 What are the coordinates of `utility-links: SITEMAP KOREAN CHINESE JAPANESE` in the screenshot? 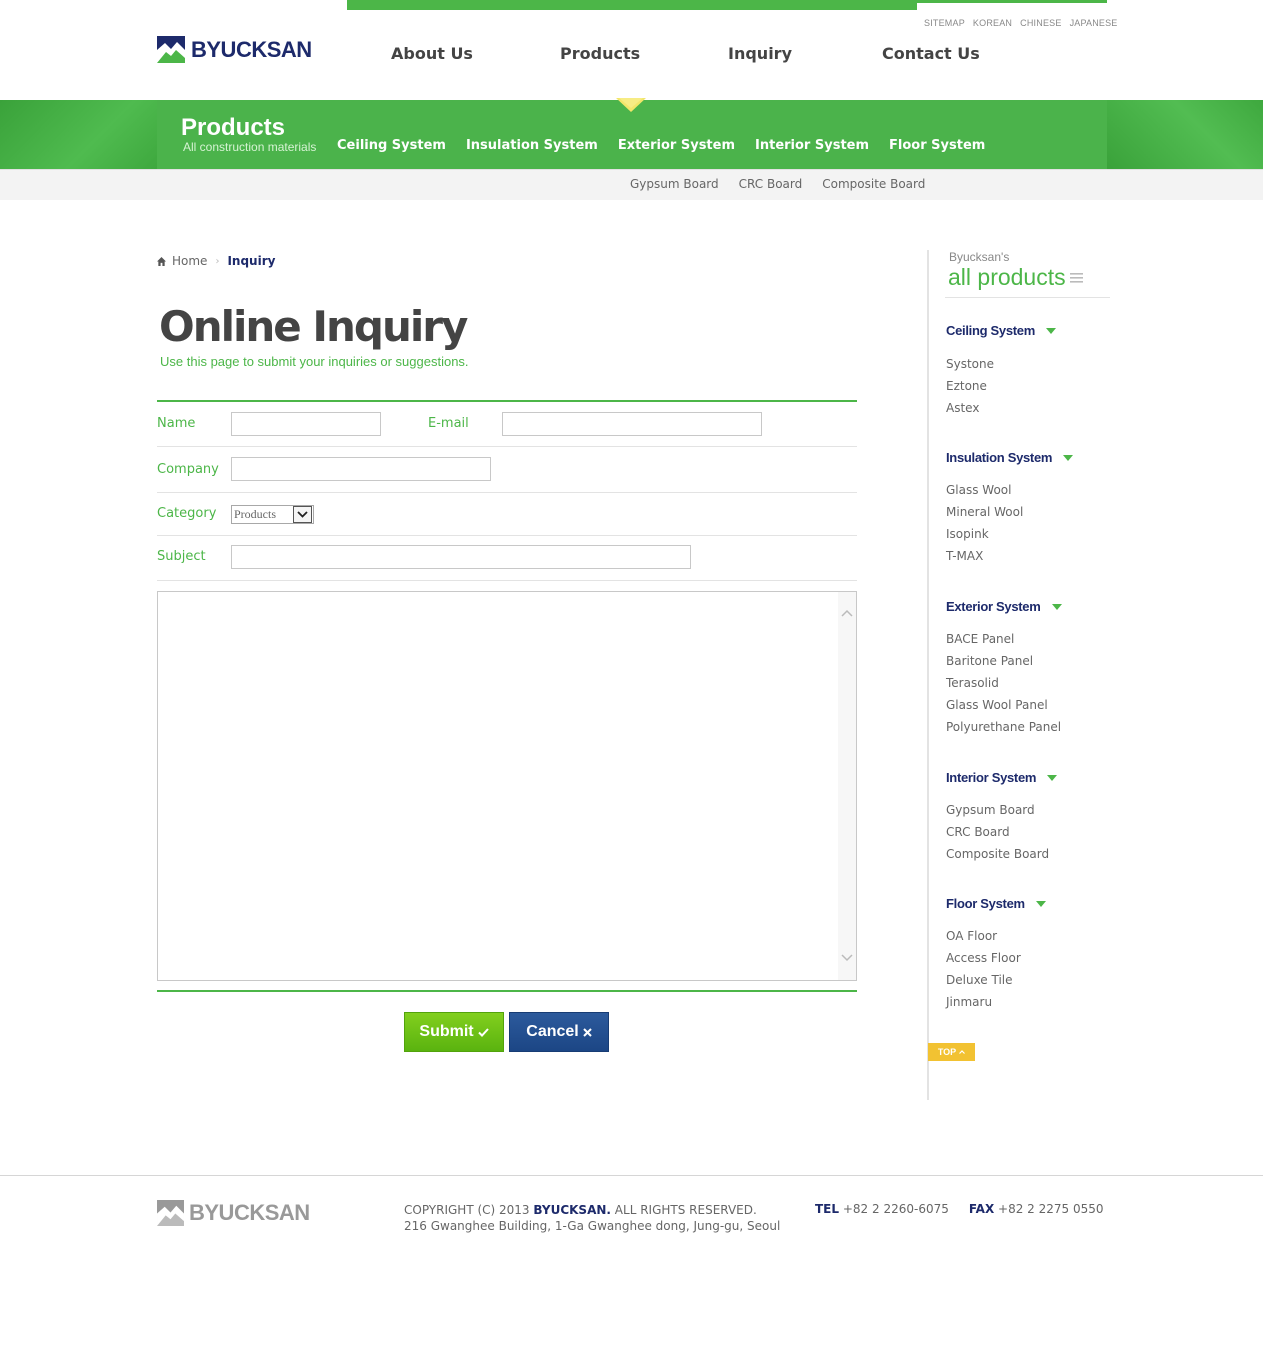 It's located at (1021, 23).